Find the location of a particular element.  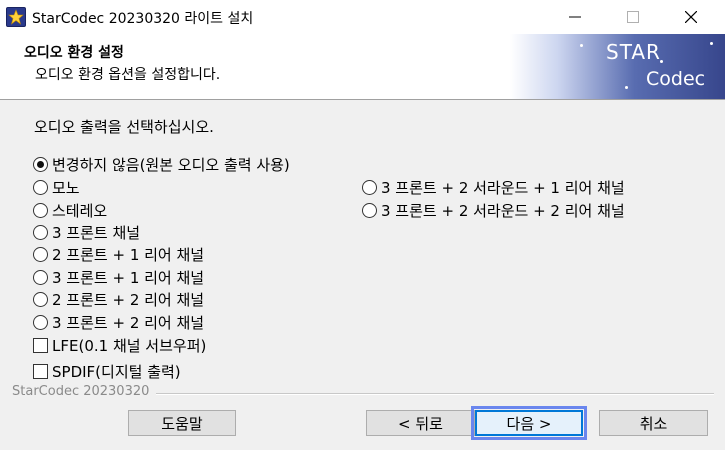

radio-label: 2 프론트 + 1 리어 채널 is located at coordinates (128, 254).